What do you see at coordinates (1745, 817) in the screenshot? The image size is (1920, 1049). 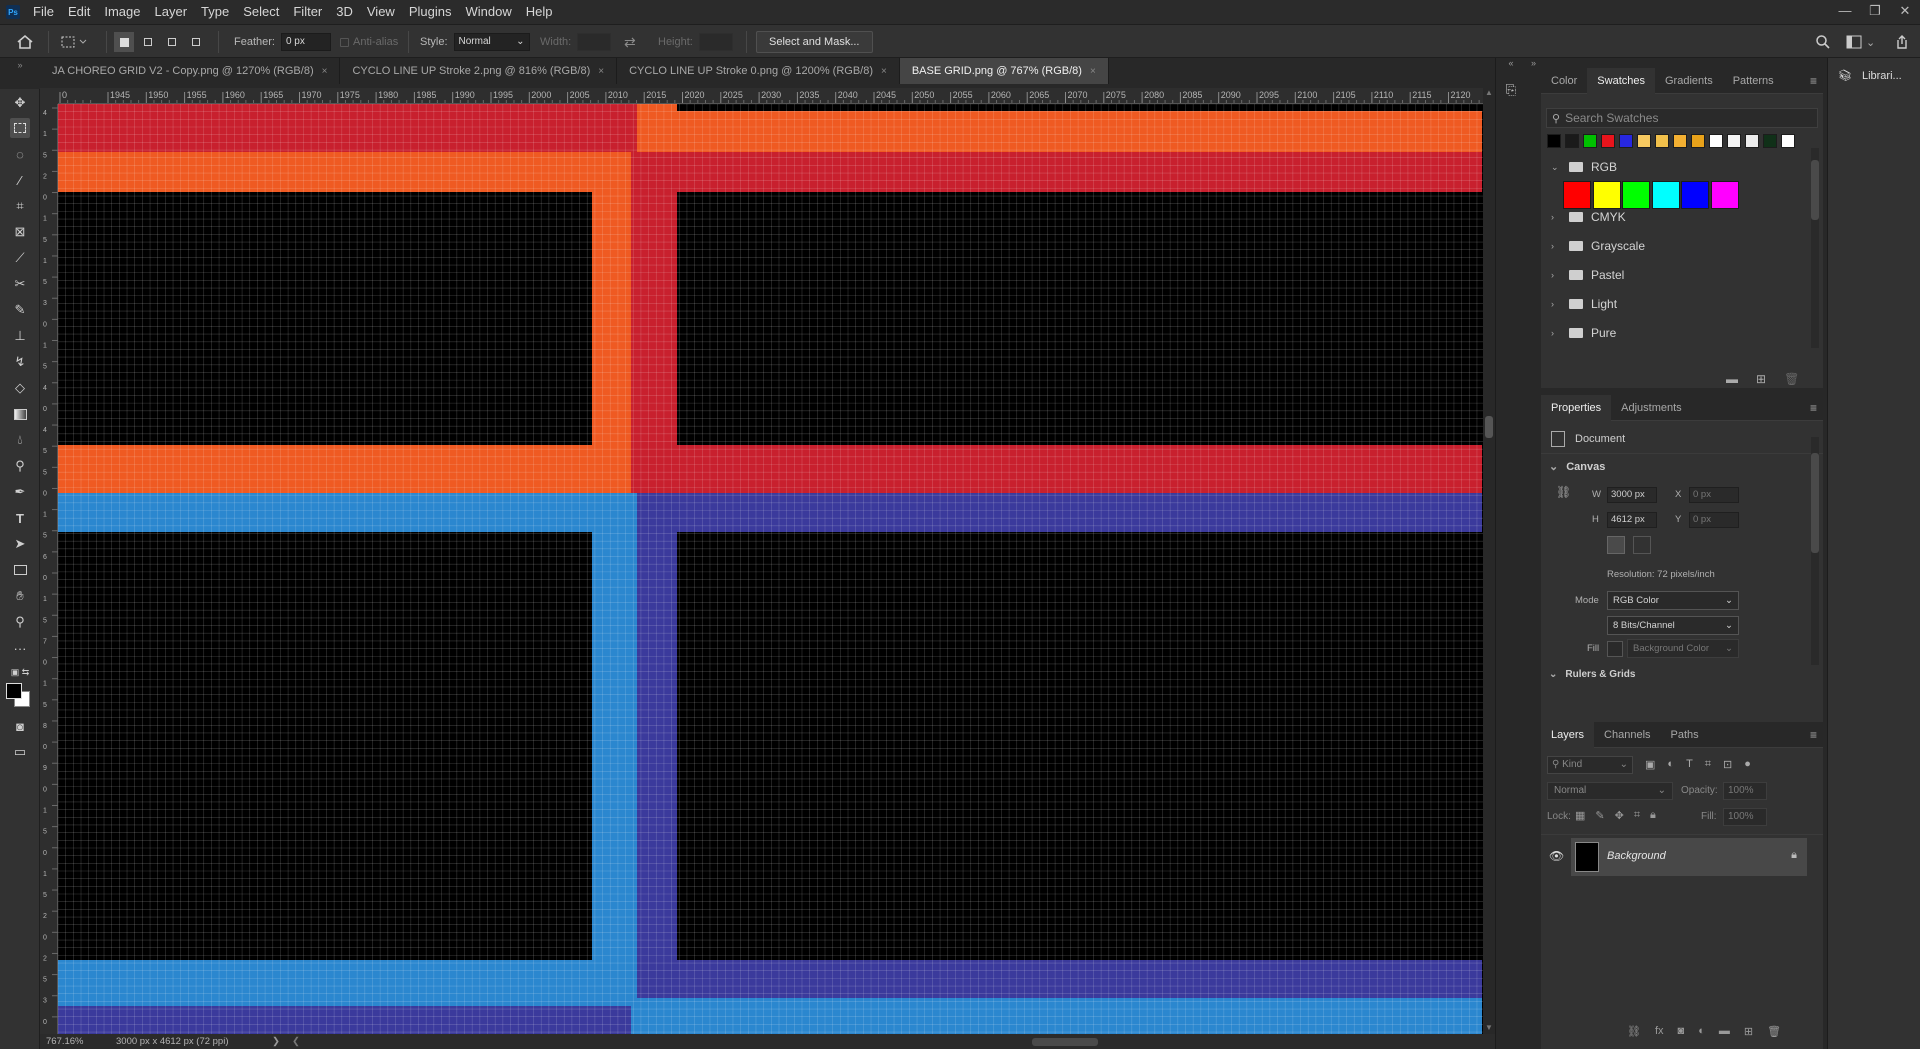 I see `layer-fill-input: 100%` at bounding box center [1745, 817].